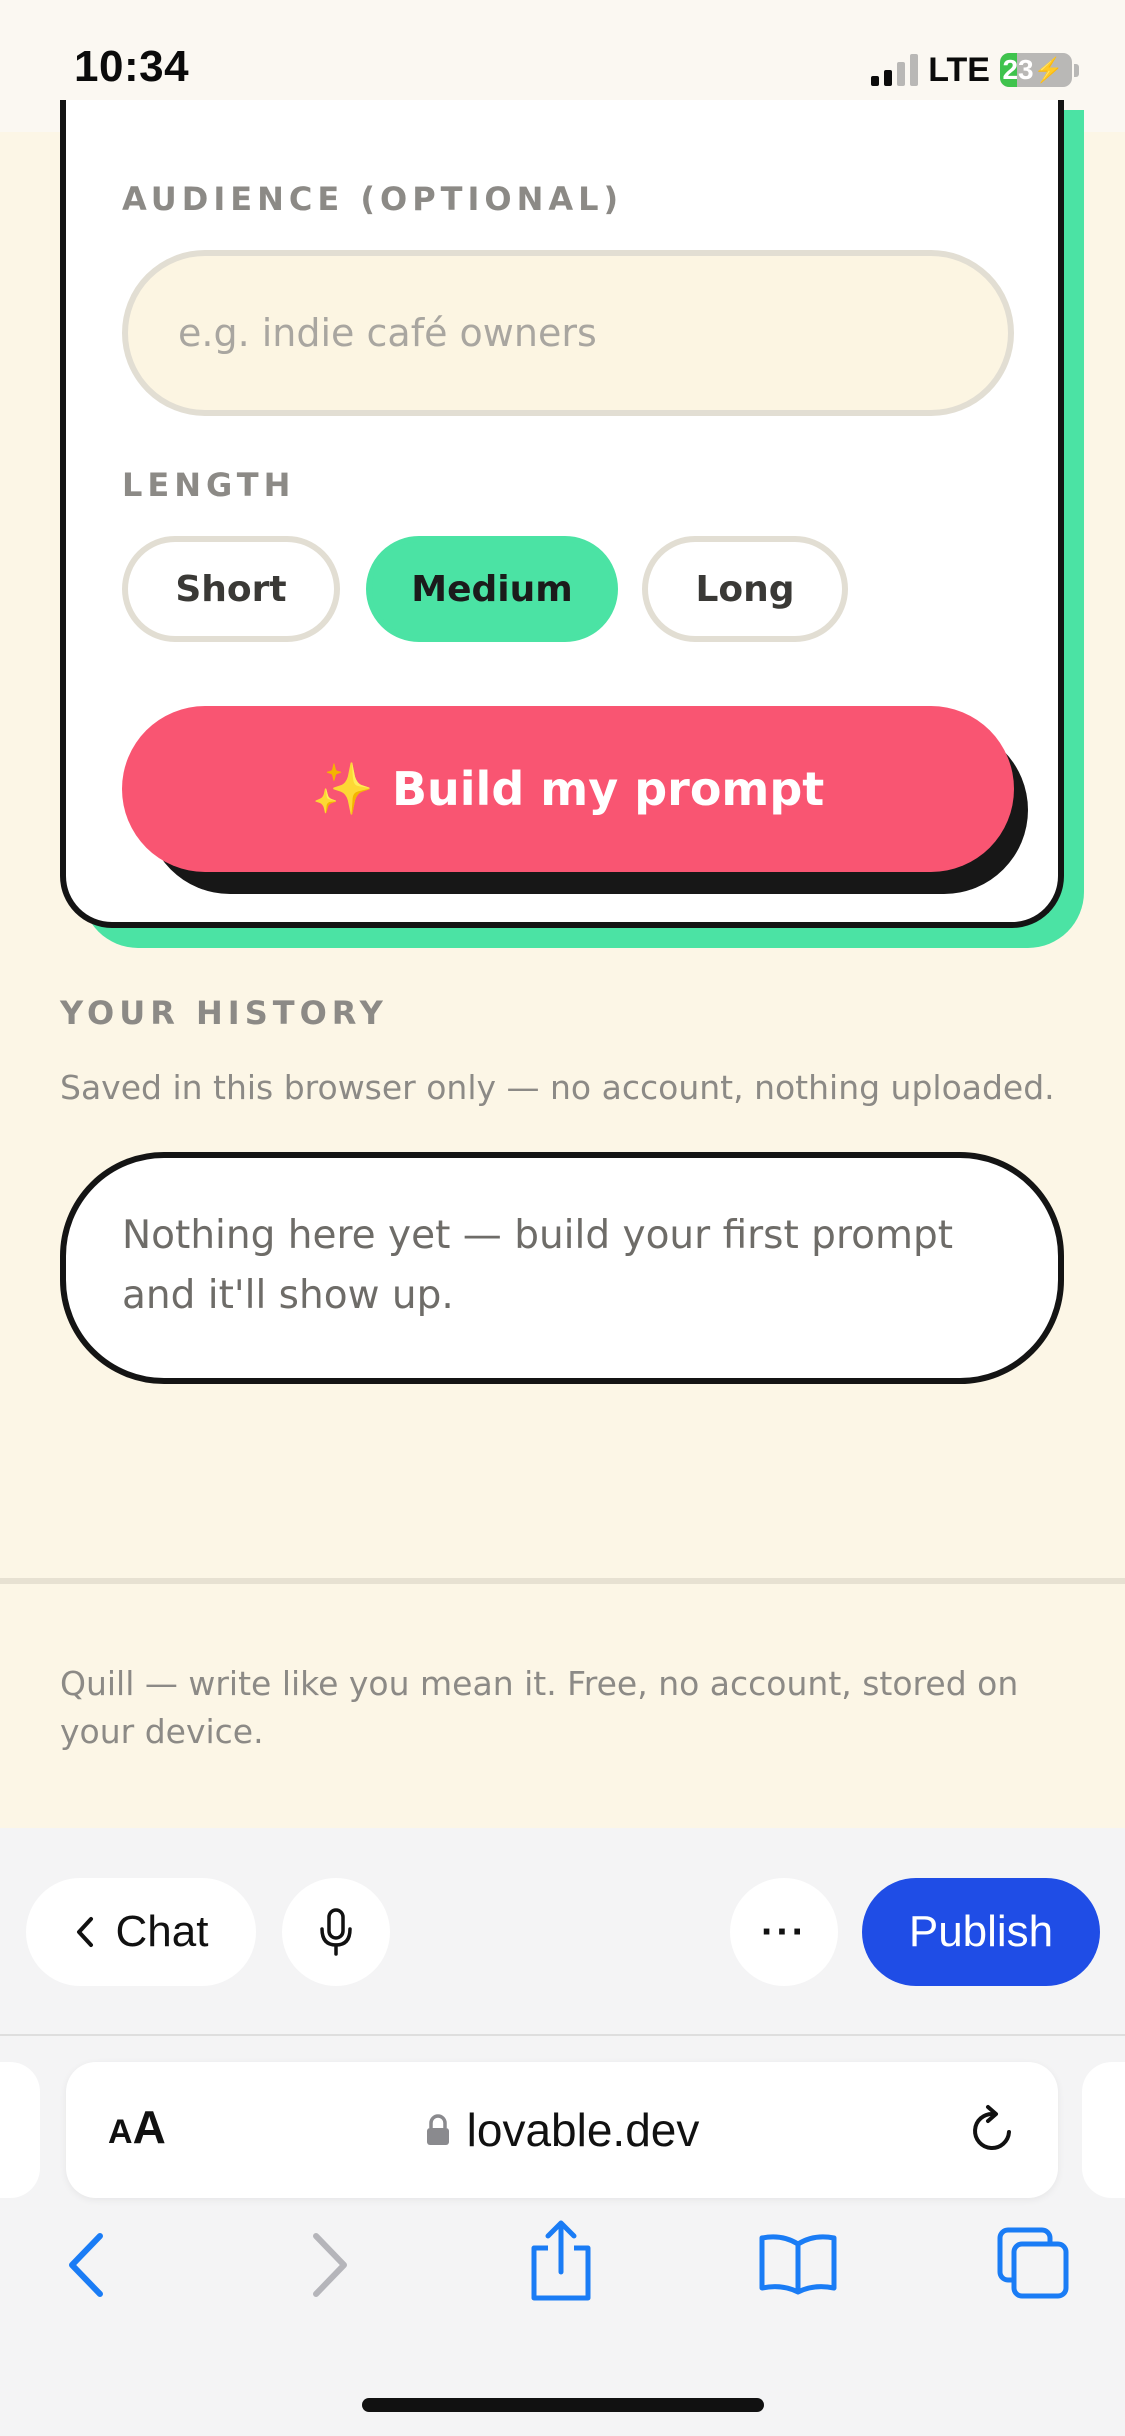 This screenshot has height=2436, width=1125. Describe the element at coordinates (745, 589) in the screenshot. I see `length-option-long: Long` at that location.